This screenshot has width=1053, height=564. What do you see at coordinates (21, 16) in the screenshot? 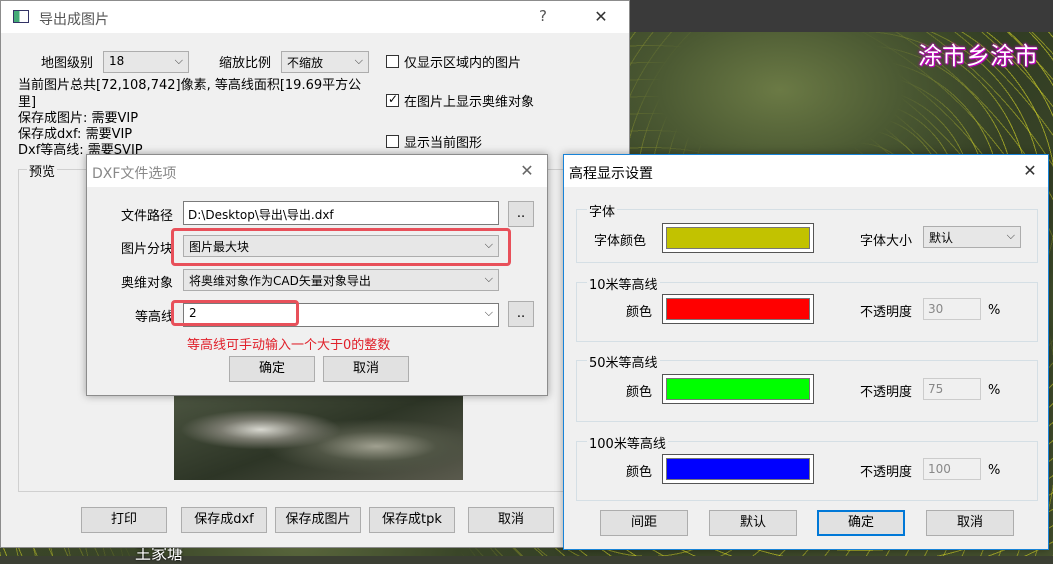
I see `app-icon` at bounding box center [21, 16].